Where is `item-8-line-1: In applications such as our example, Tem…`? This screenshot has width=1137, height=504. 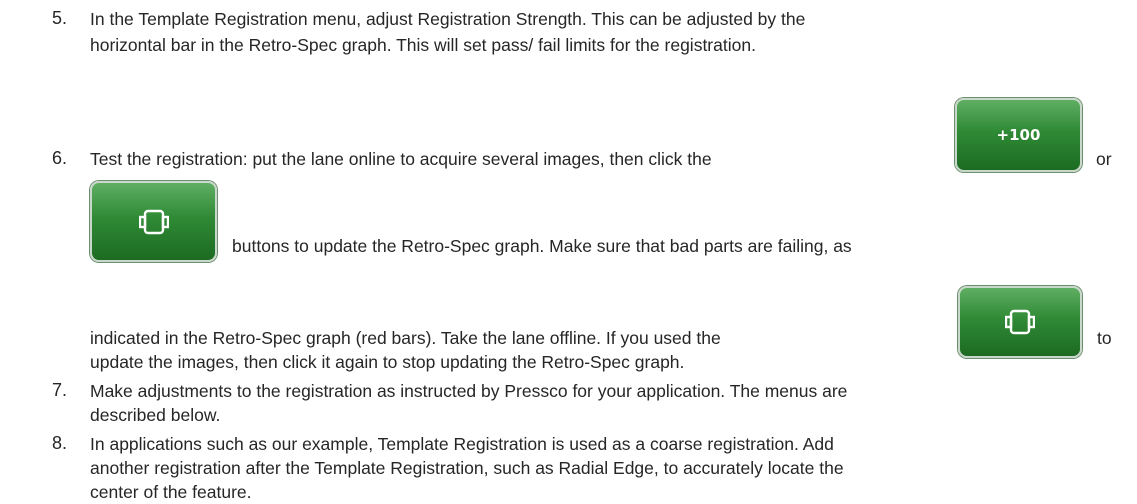
item-8-line-1: In applications such as our example, Tem… is located at coordinates (462, 444).